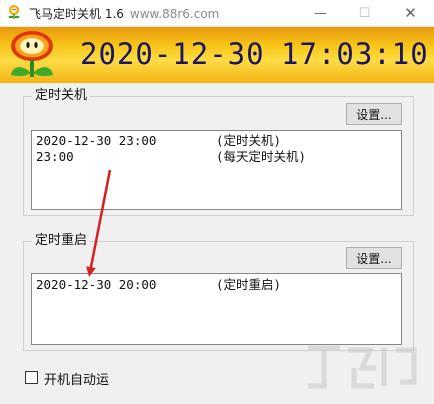 This screenshot has height=404, width=434. Describe the element at coordinates (31, 377) in the screenshot. I see `autostart-checkbox` at that location.